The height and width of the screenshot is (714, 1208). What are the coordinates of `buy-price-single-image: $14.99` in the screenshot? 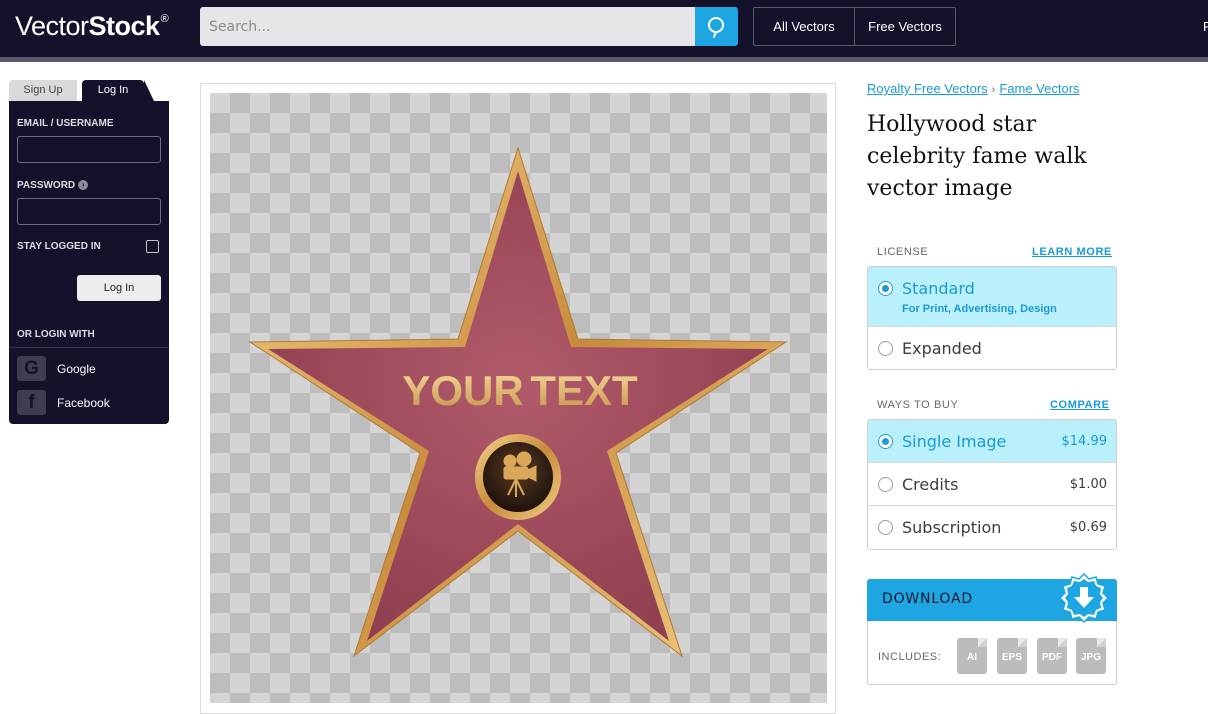 It's located at (1084, 441).